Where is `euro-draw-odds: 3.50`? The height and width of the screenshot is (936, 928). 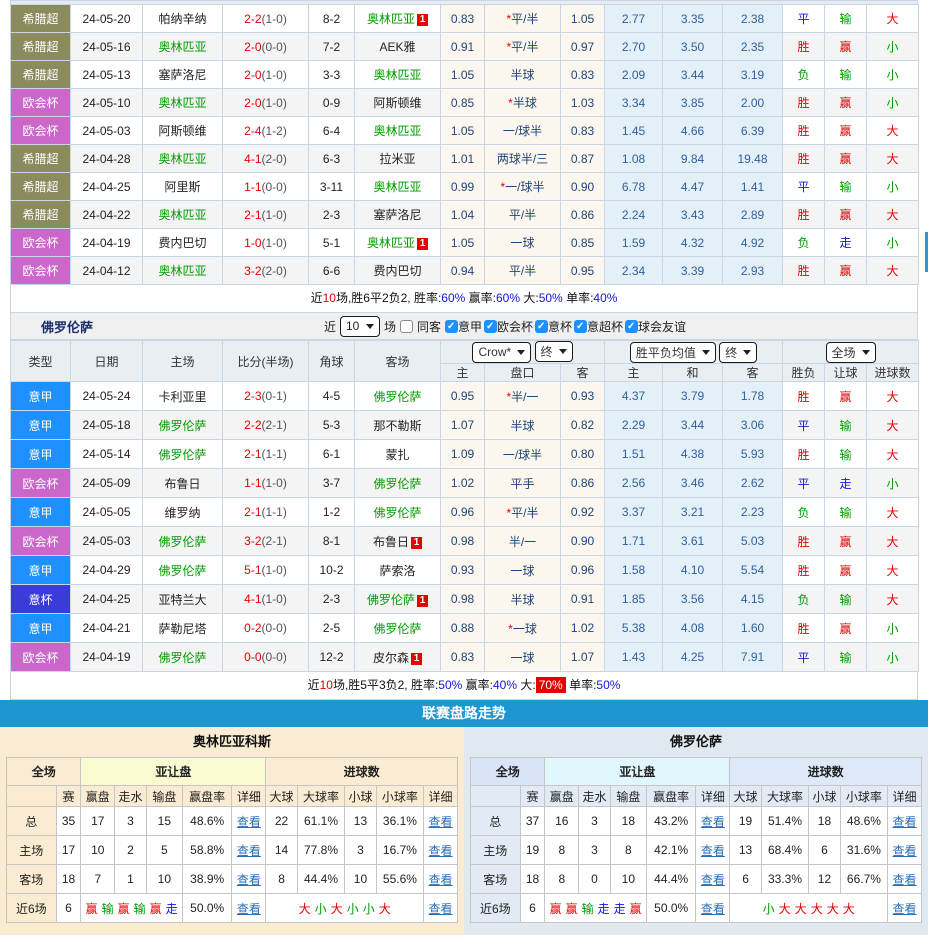
euro-draw-odds: 3.50 is located at coordinates (692, 46).